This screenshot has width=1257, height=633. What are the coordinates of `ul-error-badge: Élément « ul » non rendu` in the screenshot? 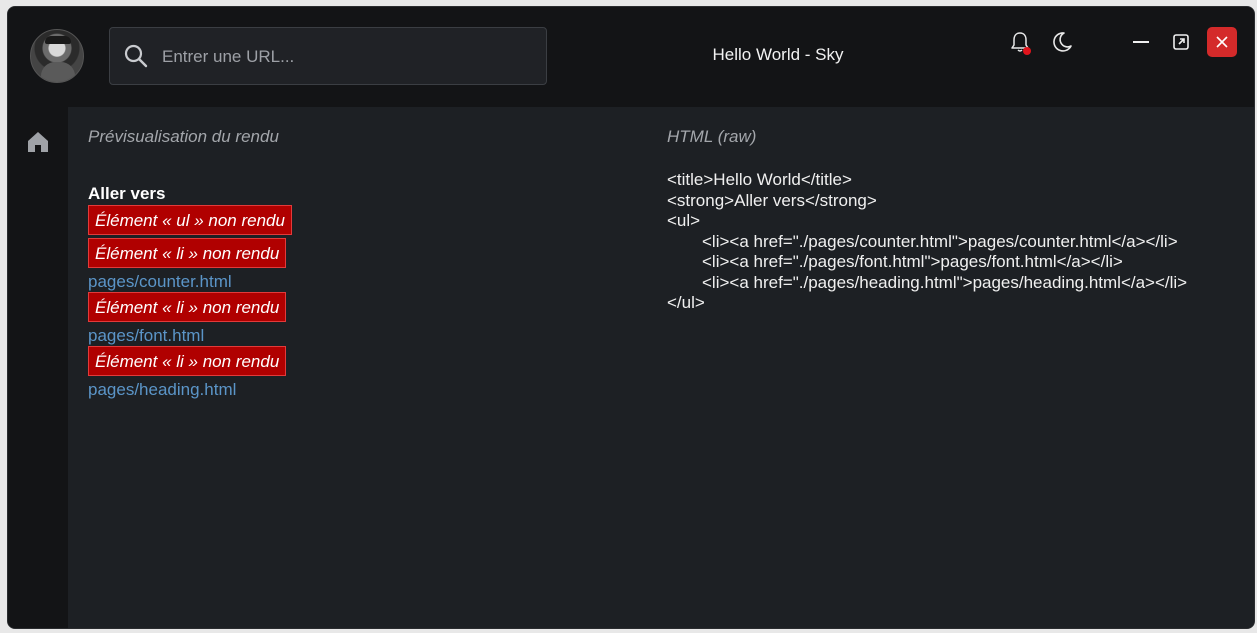 It's located at (190, 220).